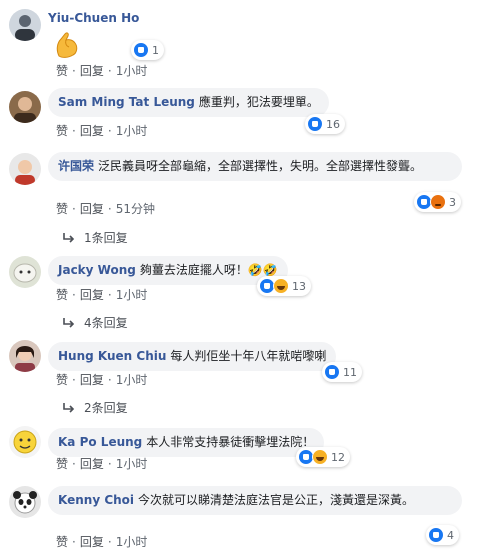  Describe the element at coordinates (106, 238) in the screenshot. I see `replies-count-label: 1条回复` at that location.